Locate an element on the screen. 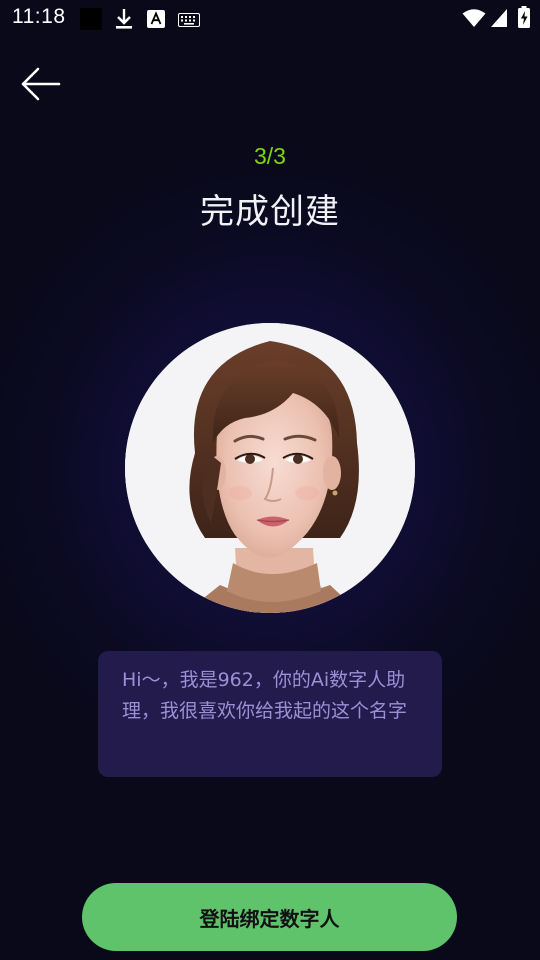  arrow-left-icon is located at coordinates (40, 86).